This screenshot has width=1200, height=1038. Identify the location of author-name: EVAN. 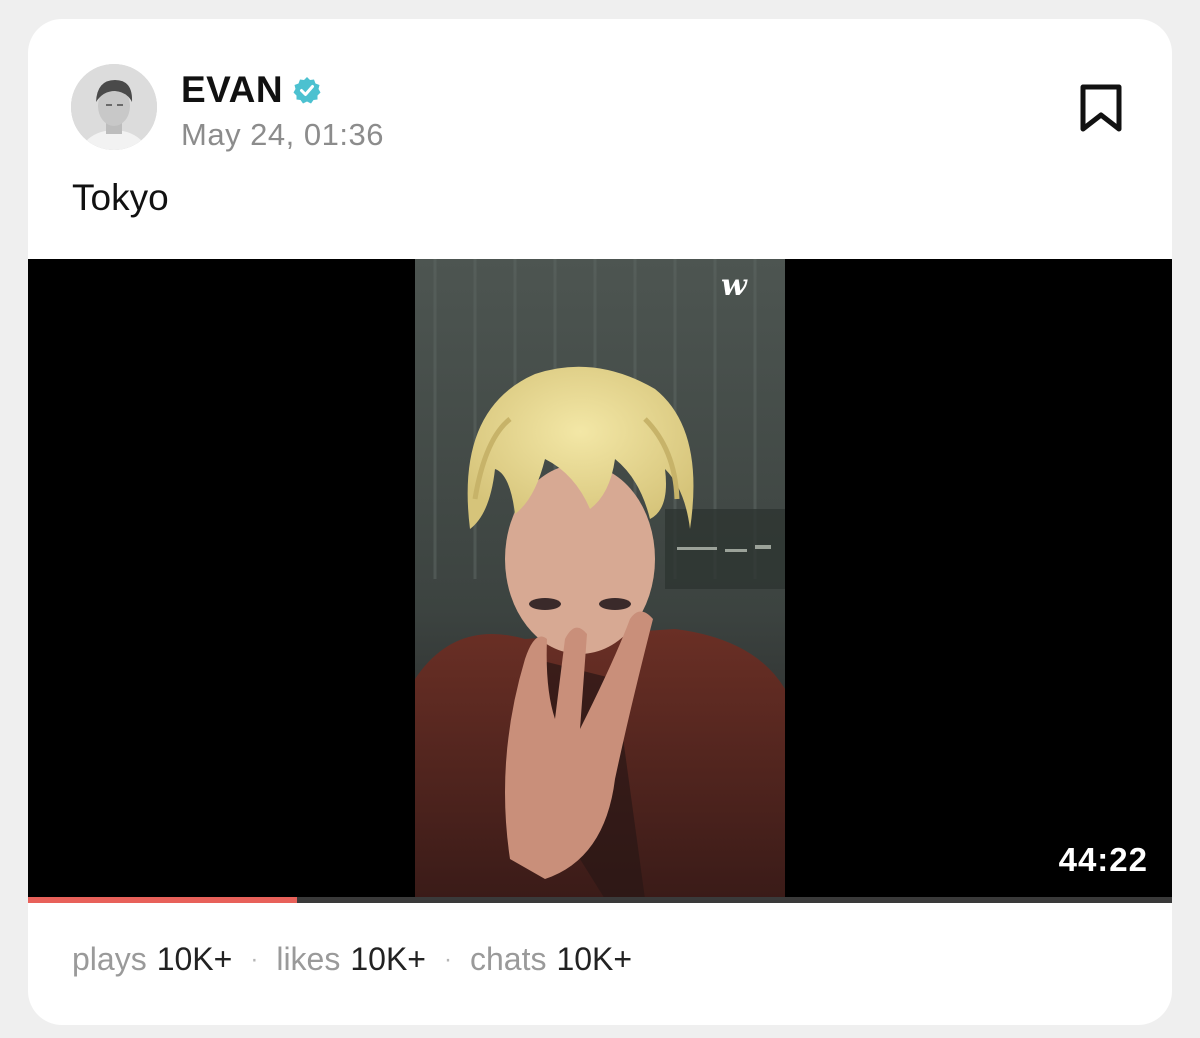
(232, 90).